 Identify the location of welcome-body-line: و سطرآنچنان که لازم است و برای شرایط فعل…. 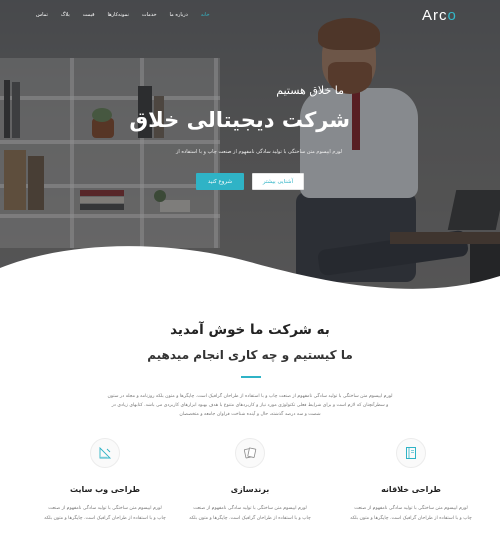
(250, 405).